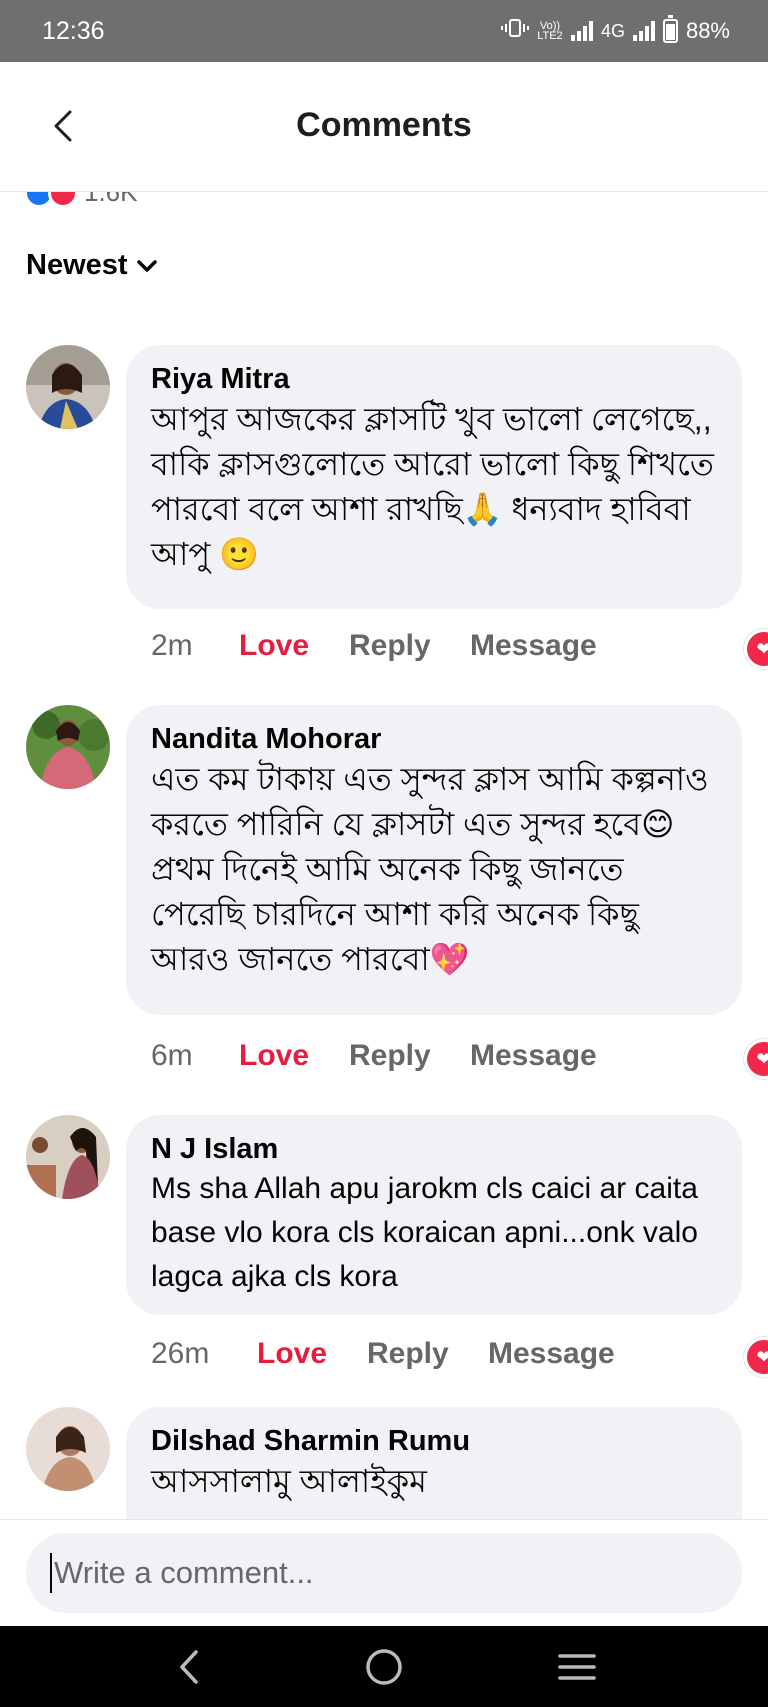 The height and width of the screenshot is (1707, 768). Describe the element at coordinates (581, 31) in the screenshot. I see `signal-icon` at that location.